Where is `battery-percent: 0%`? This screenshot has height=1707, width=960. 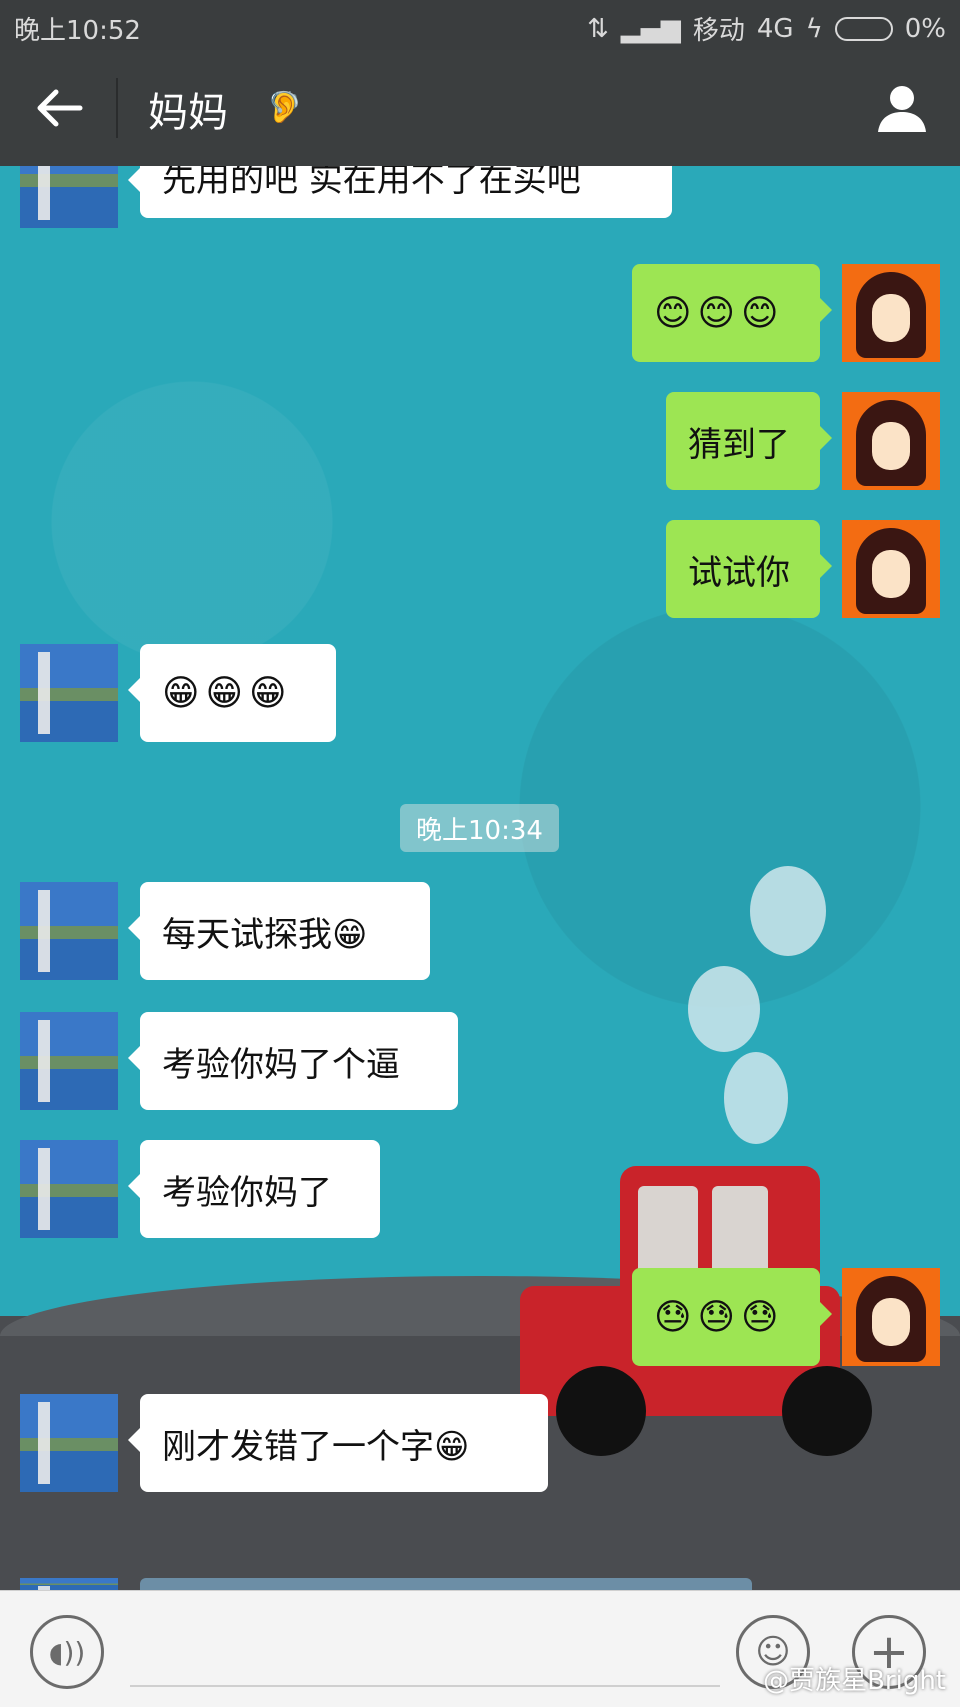
battery-percent: 0% is located at coordinates (925, 28).